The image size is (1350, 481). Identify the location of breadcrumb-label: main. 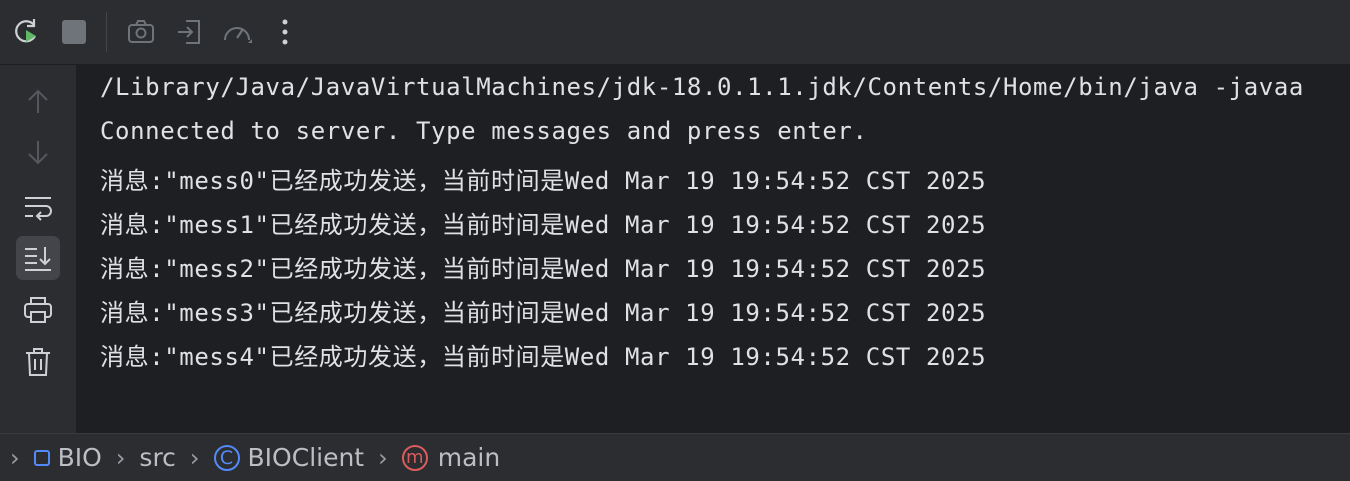
(469, 457).